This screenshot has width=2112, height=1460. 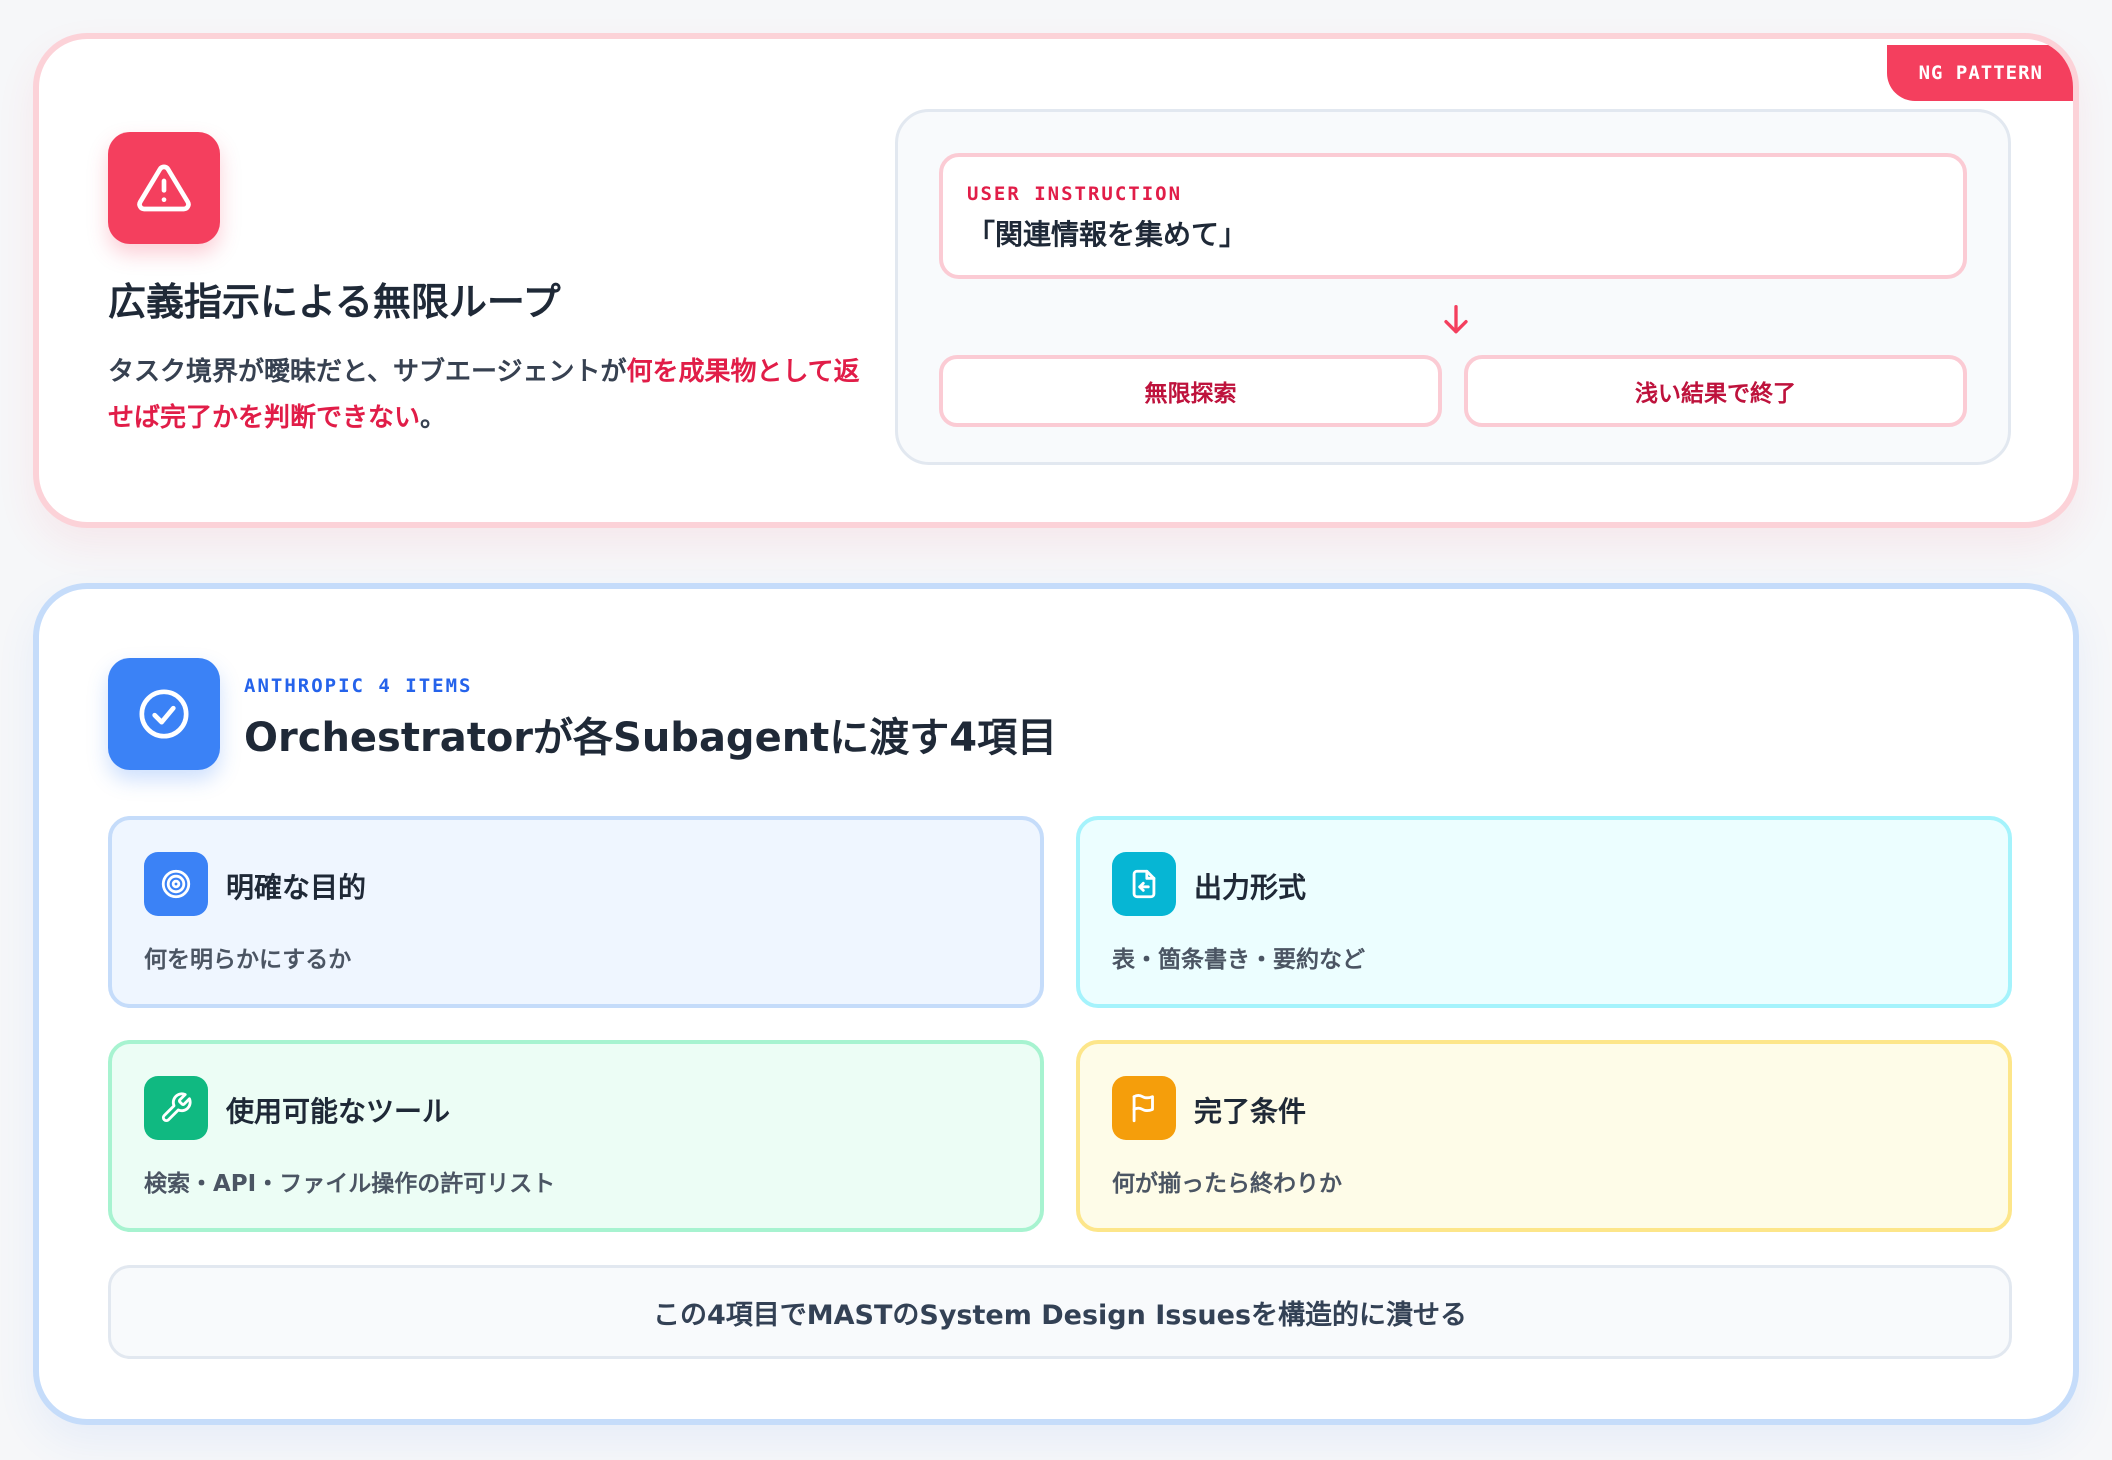 What do you see at coordinates (350, 1184) in the screenshot?
I see `item-description: 検索・API・ファイル操作の許可リスト` at bounding box center [350, 1184].